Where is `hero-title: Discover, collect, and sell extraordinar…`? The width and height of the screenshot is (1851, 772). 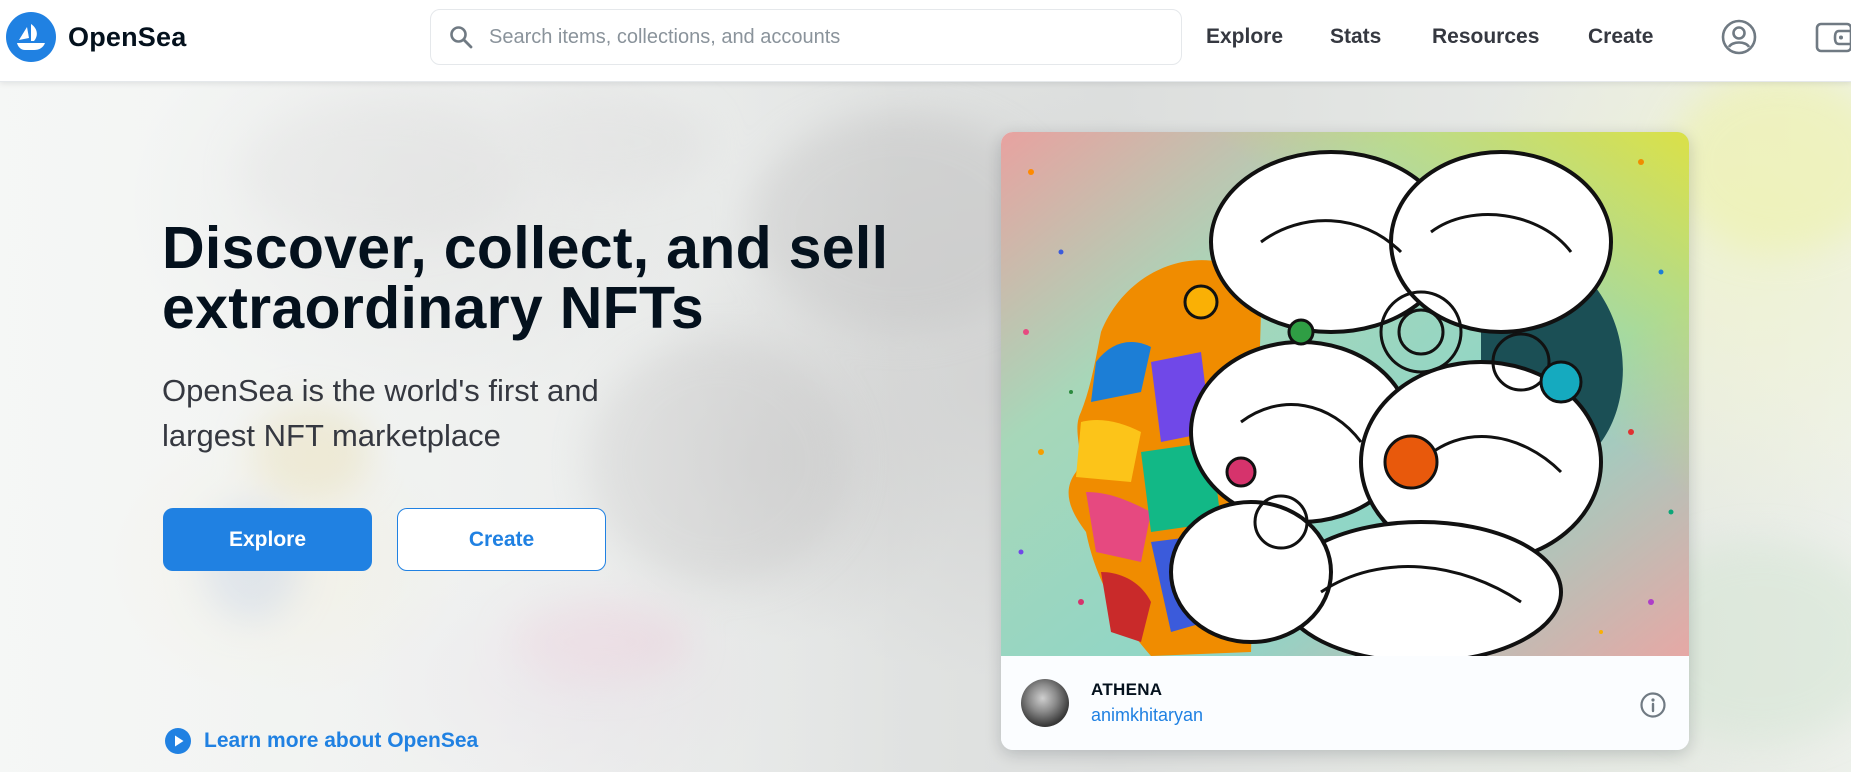
hero-title: Discover, collect, and sell extraordinar… is located at coordinates (525, 278).